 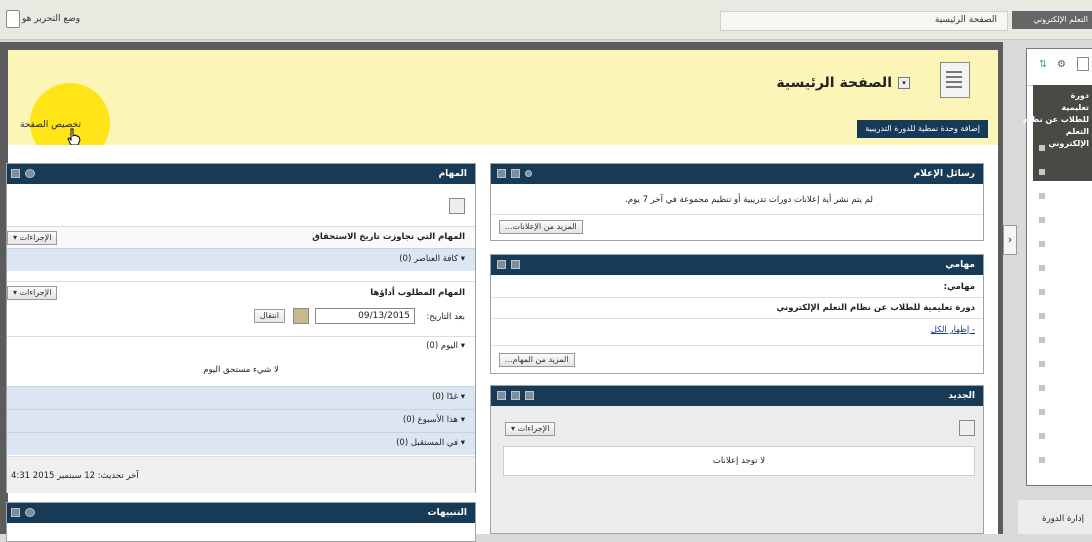 I want to click on this-week-label: ▾ هذا الأسبوع (0), so click(x=433, y=420).